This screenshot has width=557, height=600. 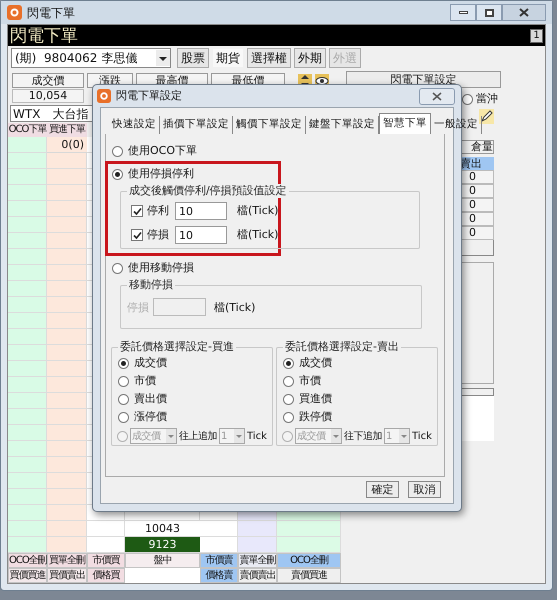 I want to click on maximize-button, so click(x=489, y=12).